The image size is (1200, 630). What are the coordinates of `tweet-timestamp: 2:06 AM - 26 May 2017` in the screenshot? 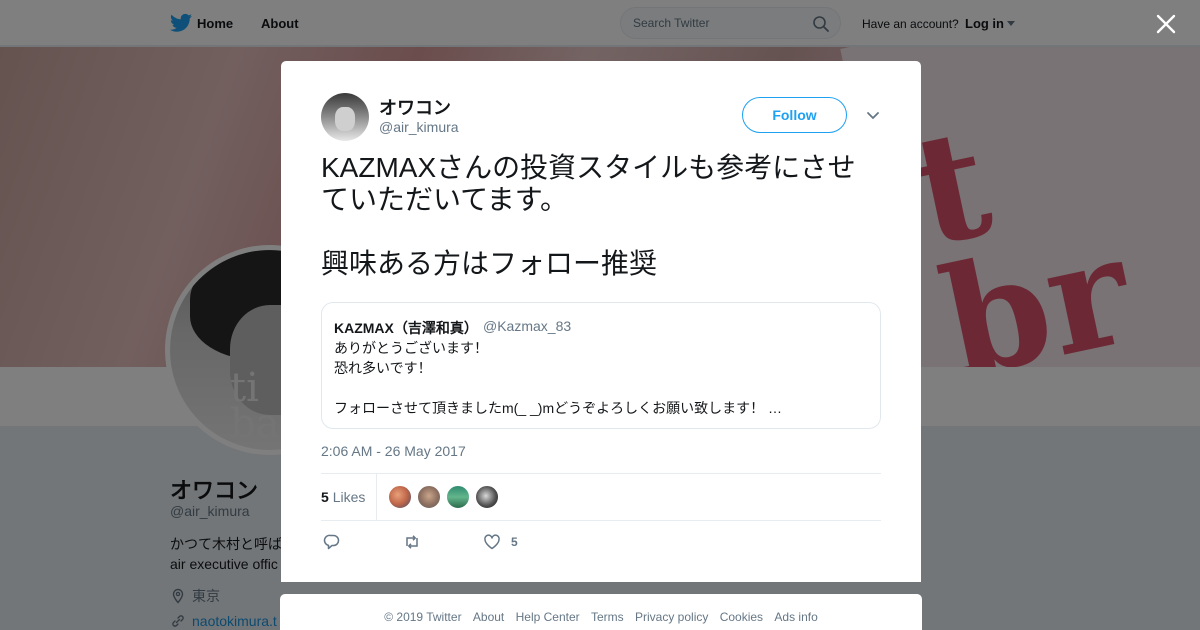 It's located at (393, 451).